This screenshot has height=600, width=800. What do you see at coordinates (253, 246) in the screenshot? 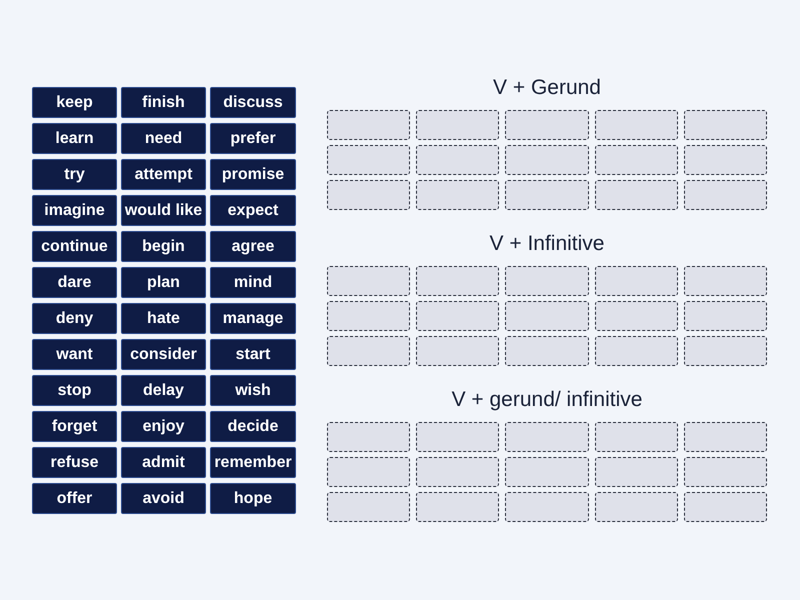
I see `word-tile: agree` at bounding box center [253, 246].